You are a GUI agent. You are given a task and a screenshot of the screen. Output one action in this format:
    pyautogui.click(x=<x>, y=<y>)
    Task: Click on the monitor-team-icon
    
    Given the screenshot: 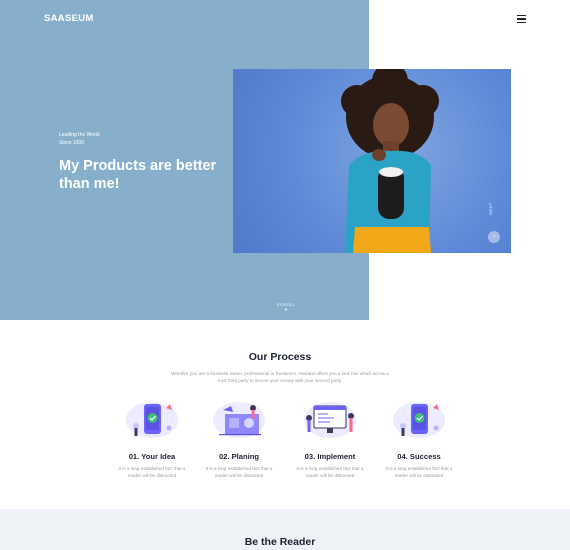 What is the action you would take?
    pyautogui.click(x=330, y=420)
    